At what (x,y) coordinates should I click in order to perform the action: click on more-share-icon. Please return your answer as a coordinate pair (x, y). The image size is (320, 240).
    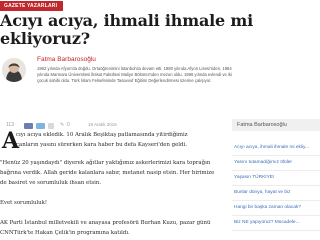
    Looking at the image, I should click on (51, 126).